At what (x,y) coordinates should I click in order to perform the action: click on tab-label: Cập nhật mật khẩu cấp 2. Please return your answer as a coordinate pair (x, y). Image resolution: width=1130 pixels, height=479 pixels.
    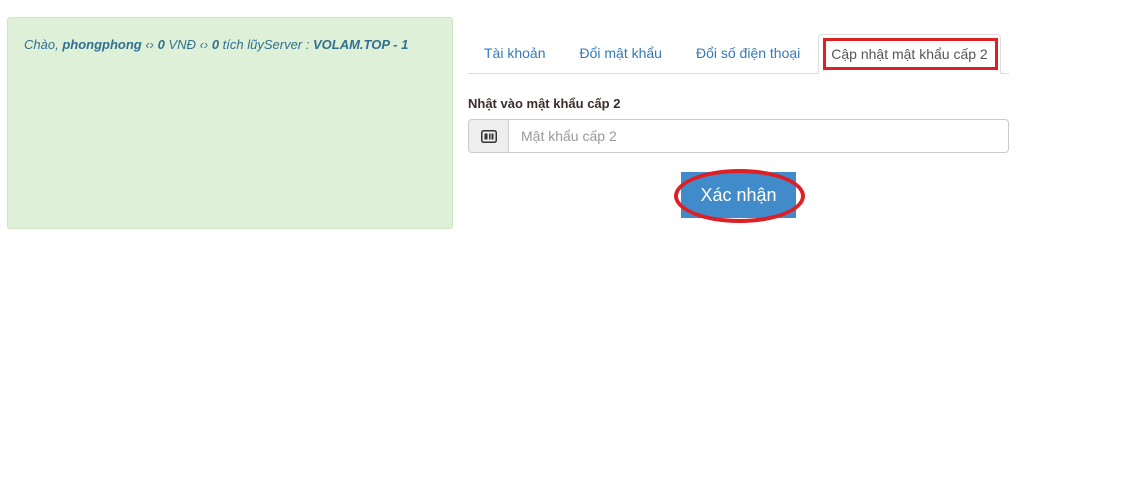
    Looking at the image, I should click on (909, 54).